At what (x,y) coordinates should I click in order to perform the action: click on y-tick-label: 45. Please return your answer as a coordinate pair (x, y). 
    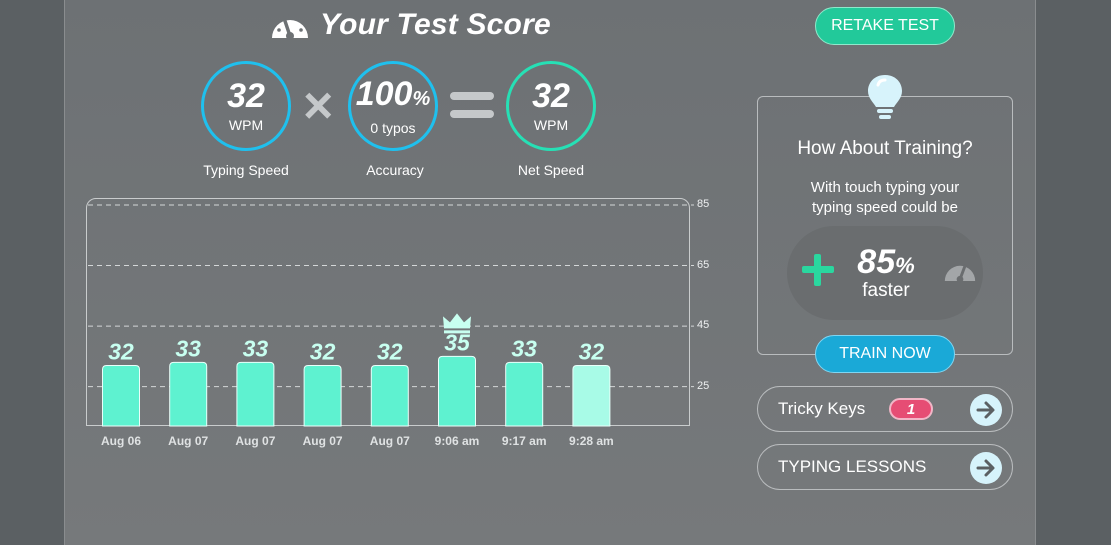
    Looking at the image, I should click on (703, 325).